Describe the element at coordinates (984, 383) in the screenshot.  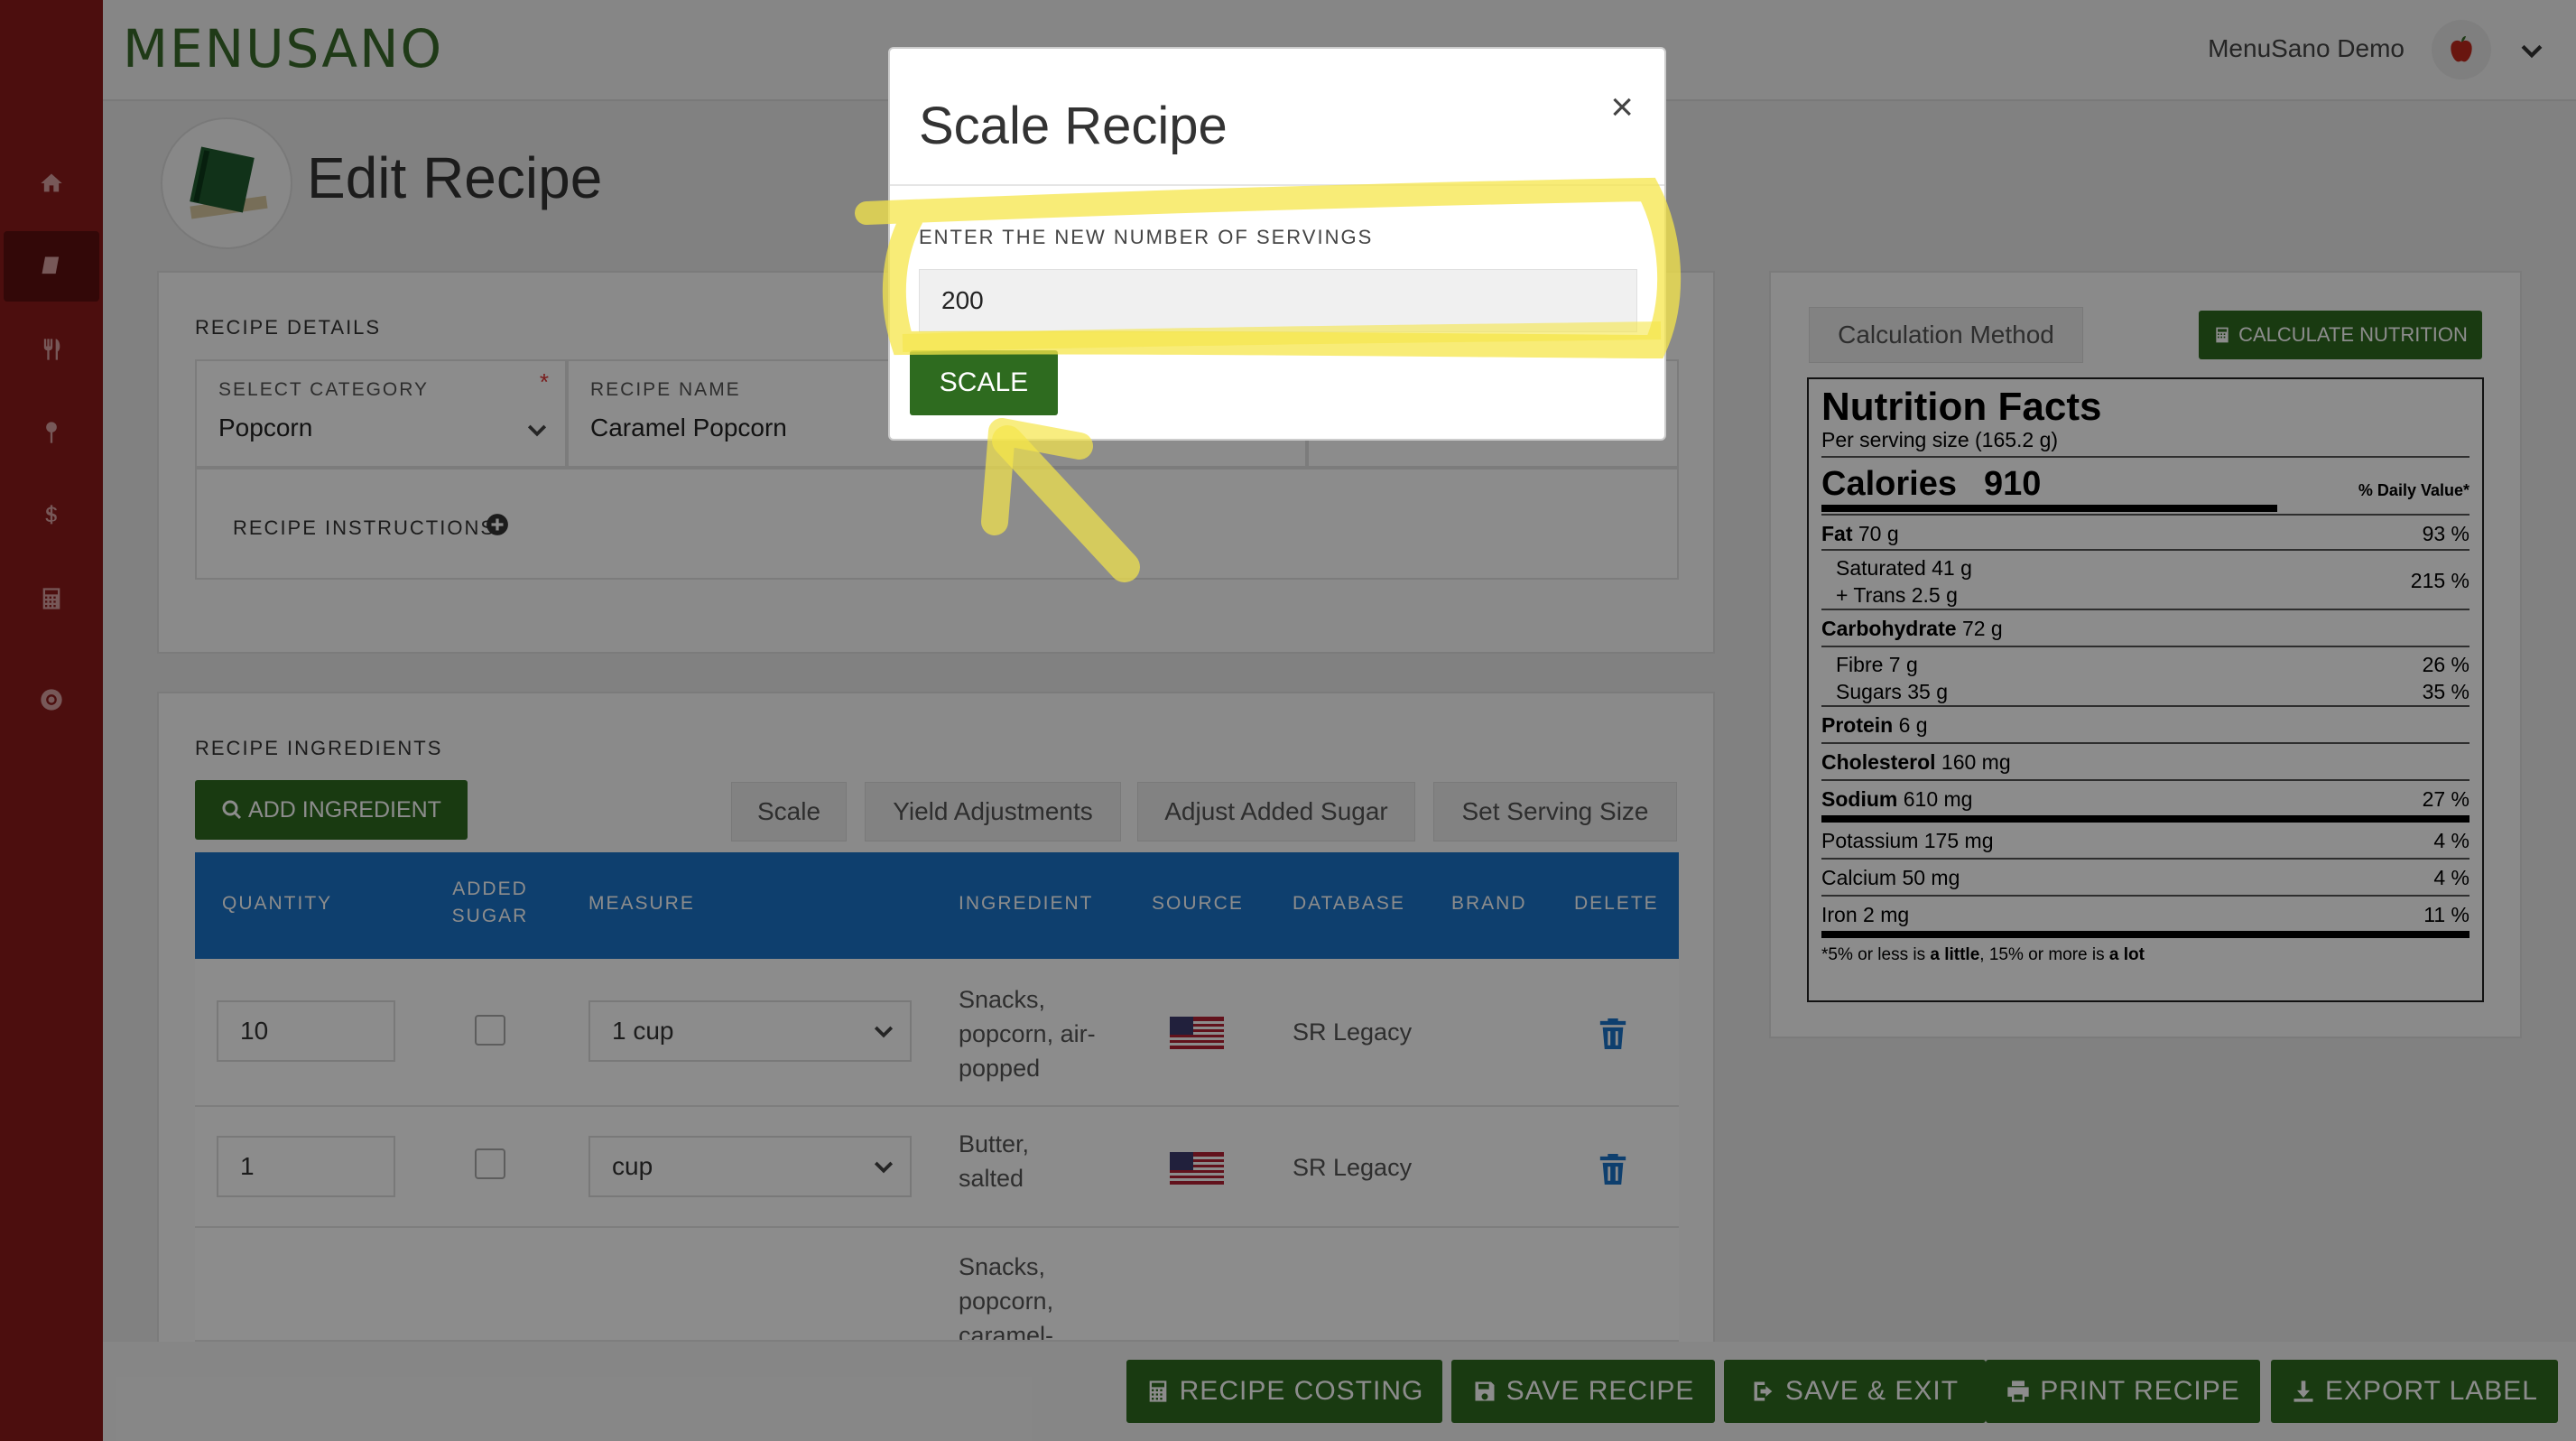
I see `scale-button: SCALE` at that location.